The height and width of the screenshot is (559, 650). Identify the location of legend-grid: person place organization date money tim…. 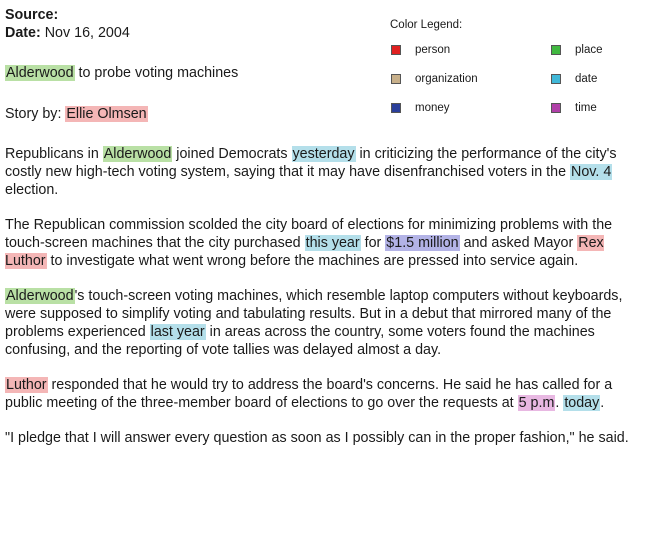
(520, 88).